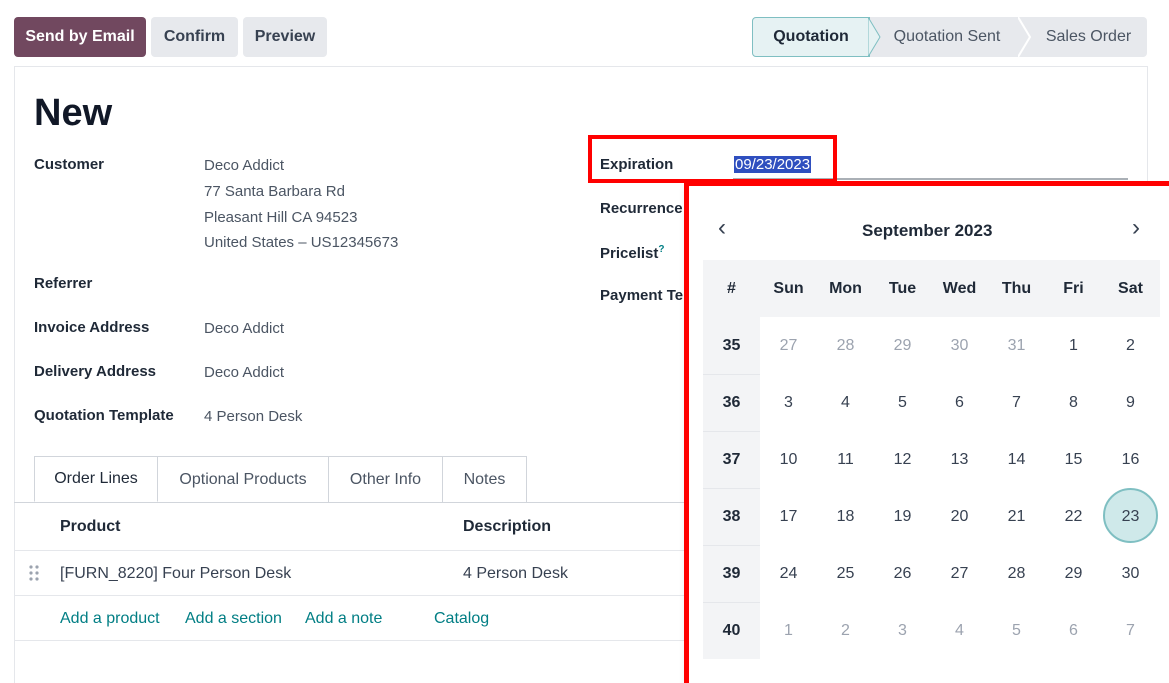  What do you see at coordinates (364, 640) in the screenshot?
I see `row-divider` at bounding box center [364, 640].